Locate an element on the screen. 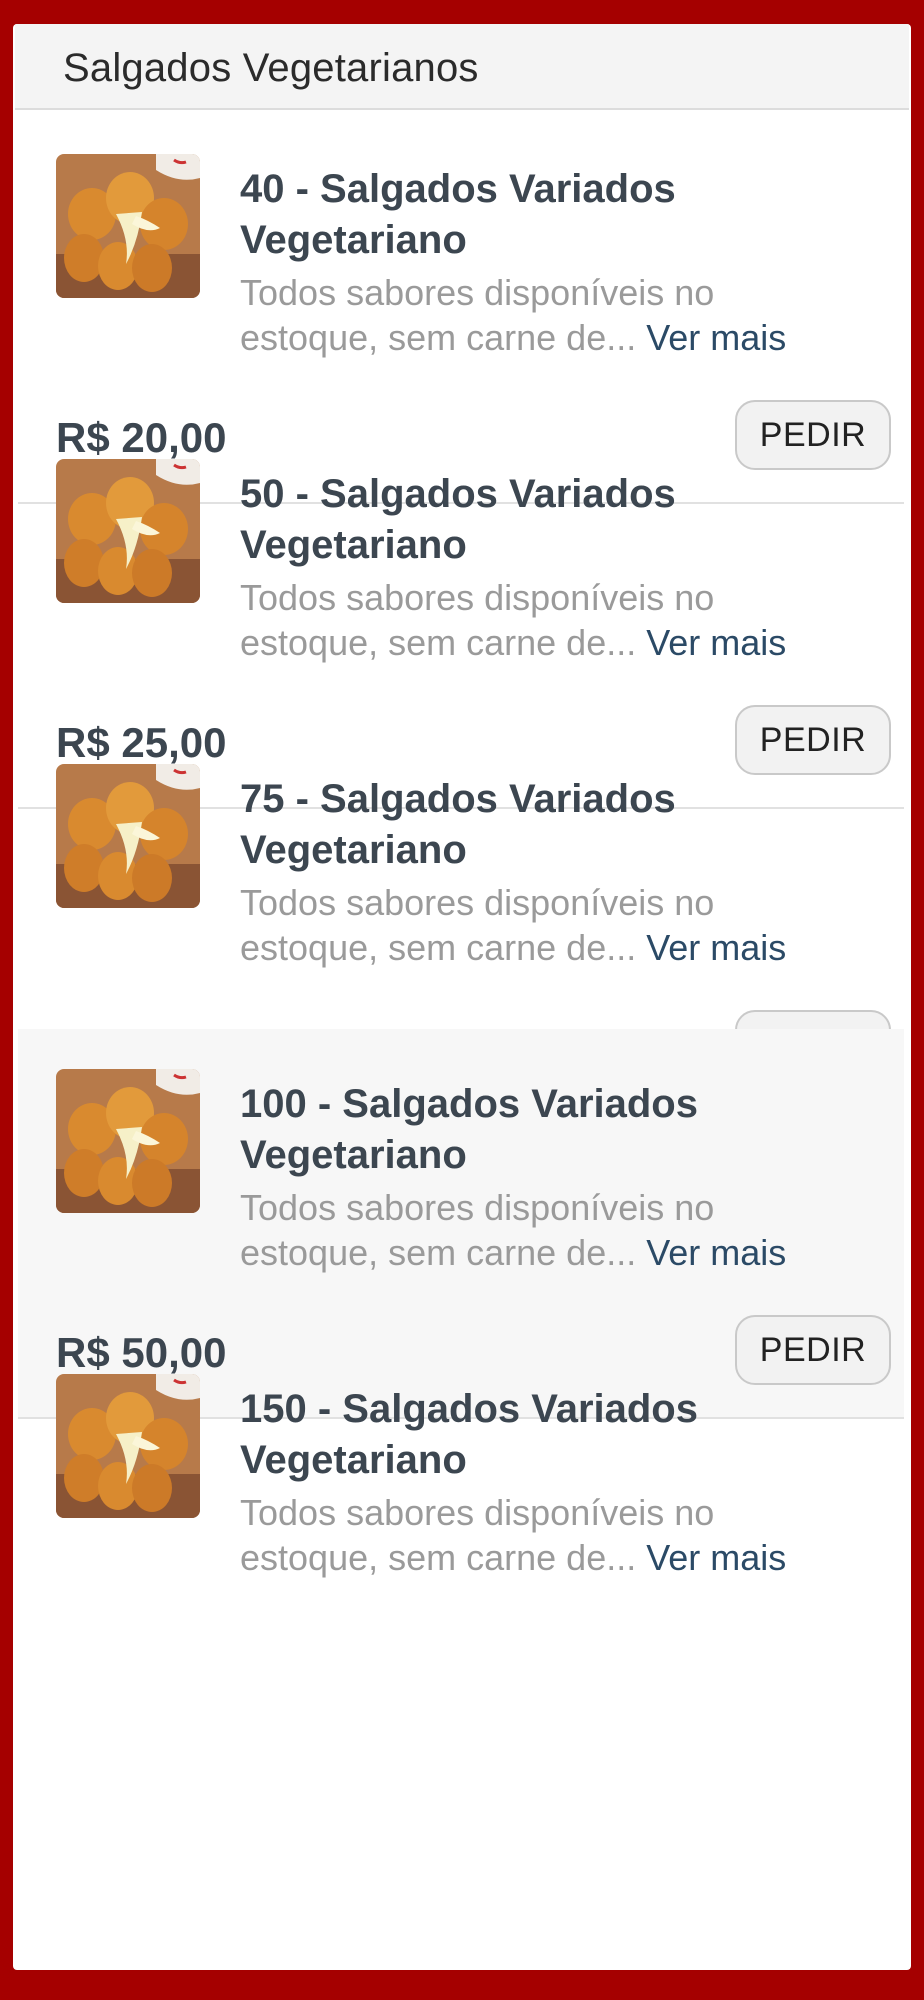  section-title: Salgados Vegetarianos is located at coordinates (271, 68).